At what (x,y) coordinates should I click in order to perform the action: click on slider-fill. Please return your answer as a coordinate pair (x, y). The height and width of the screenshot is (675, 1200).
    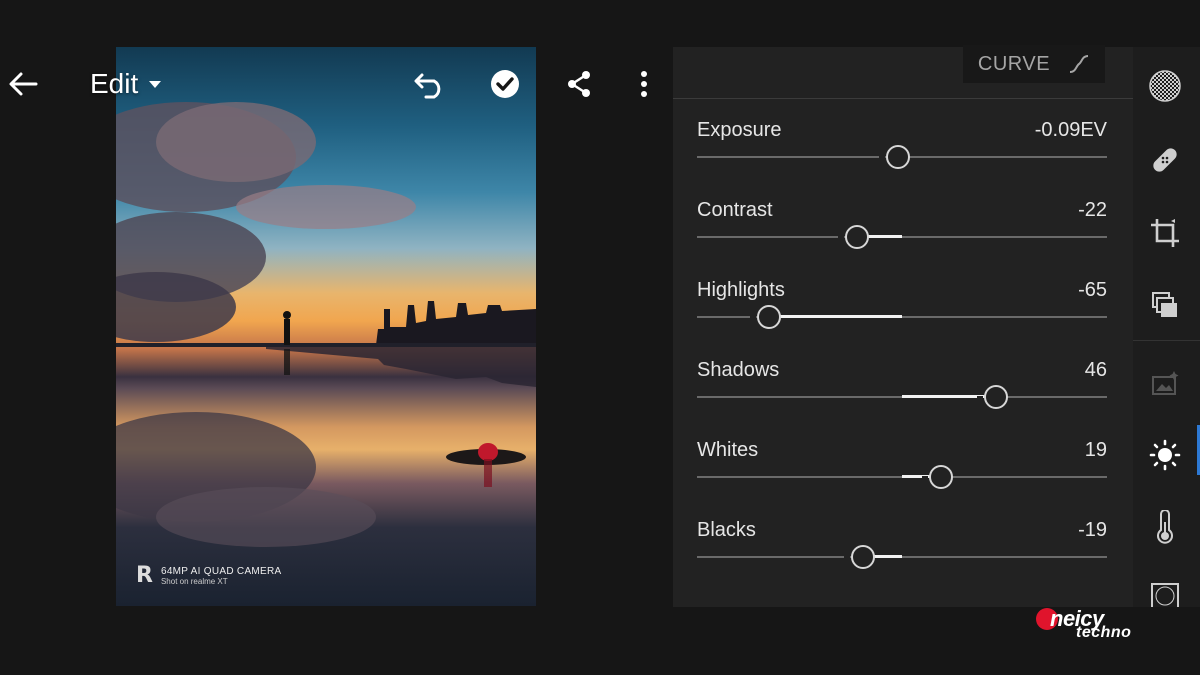
    Looking at the image, I should click on (835, 316).